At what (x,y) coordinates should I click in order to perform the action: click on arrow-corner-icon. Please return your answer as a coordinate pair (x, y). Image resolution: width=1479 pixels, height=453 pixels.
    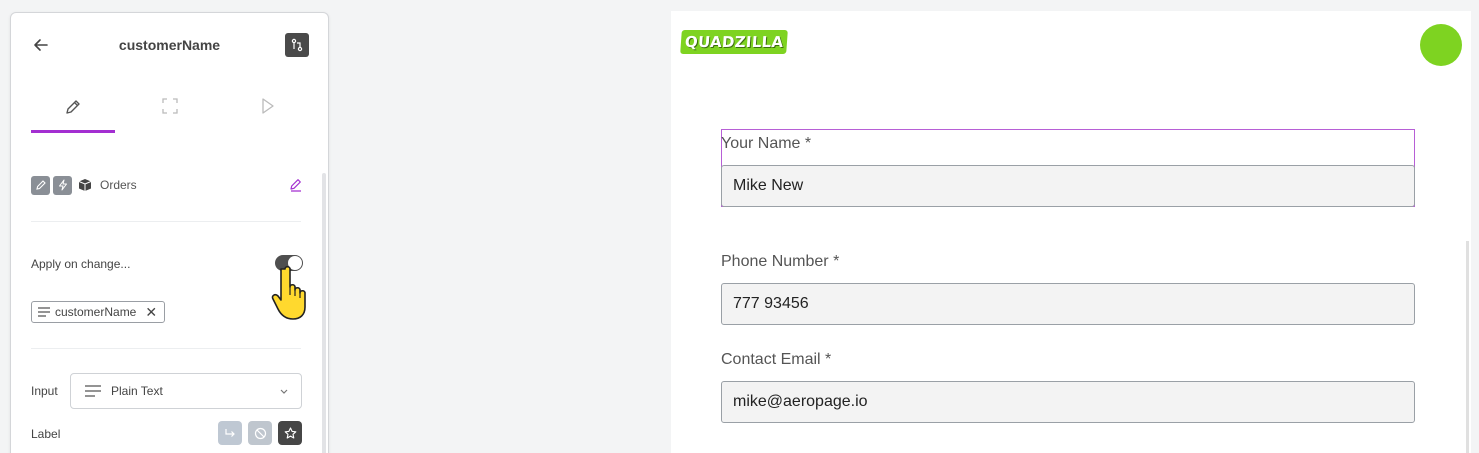
    Looking at the image, I should click on (230, 433).